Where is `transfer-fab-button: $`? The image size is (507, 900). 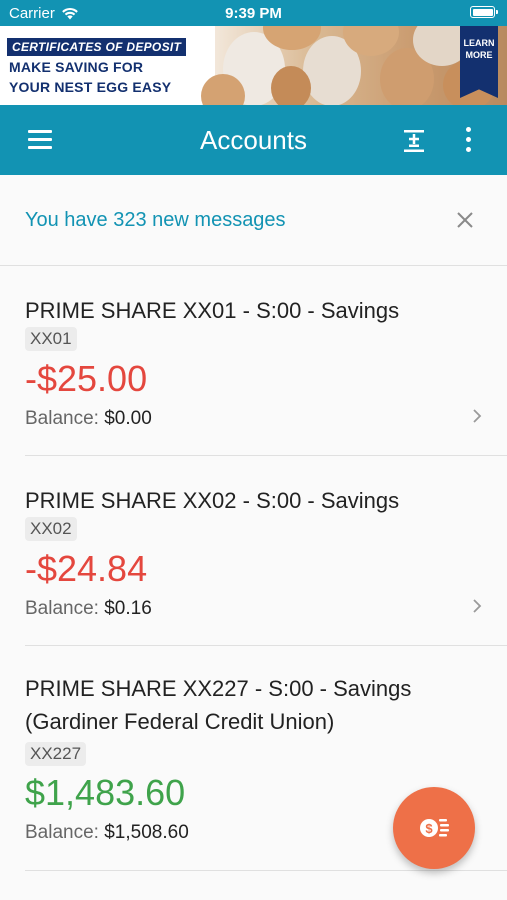 transfer-fab-button: $ is located at coordinates (434, 828).